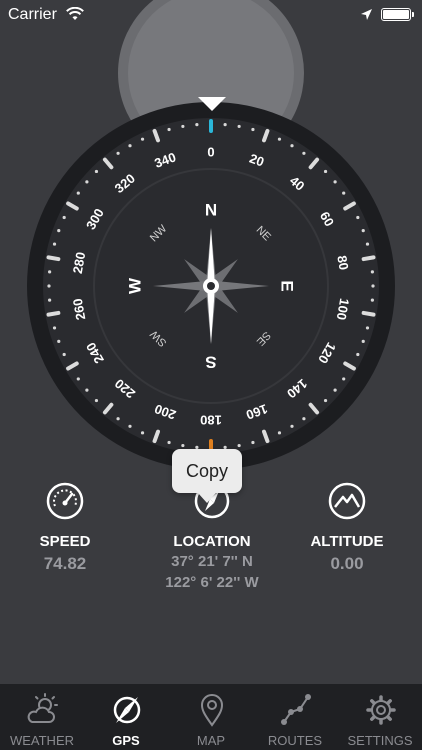 The image size is (422, 750). What do you see at coordinates (211, 210) in the screenshot?
I see `cardinal-N: N` at bounding box center [211, 210].